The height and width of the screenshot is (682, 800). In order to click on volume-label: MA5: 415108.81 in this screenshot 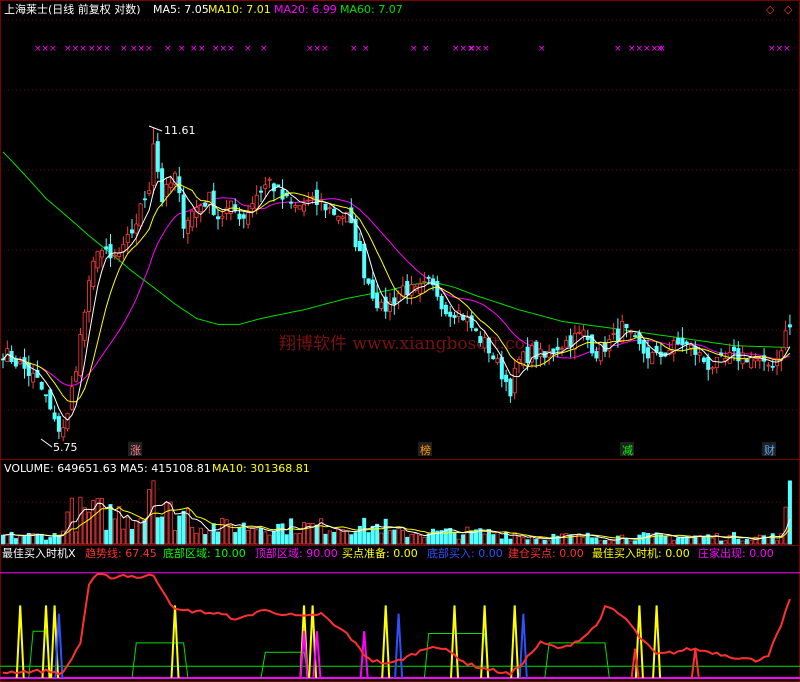, I will do `click(165, 468)`.